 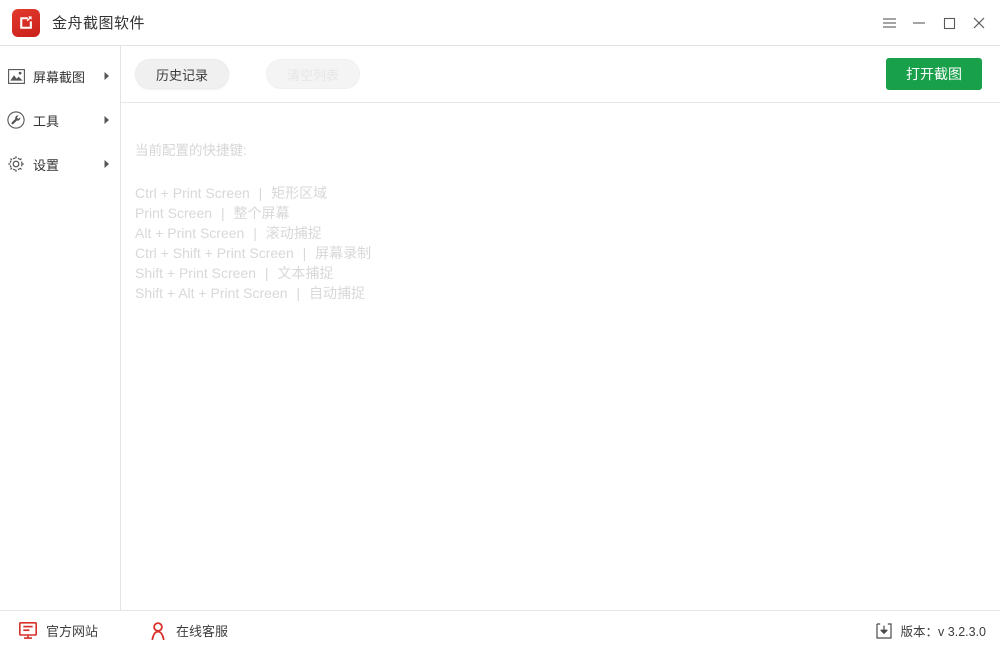 What do you see at coordinates (567, 293) in the screenshot?
I see `shortcut-row: Shift + Alt + Print Screen | 自动捕捉` at bounding box center [567, 293].